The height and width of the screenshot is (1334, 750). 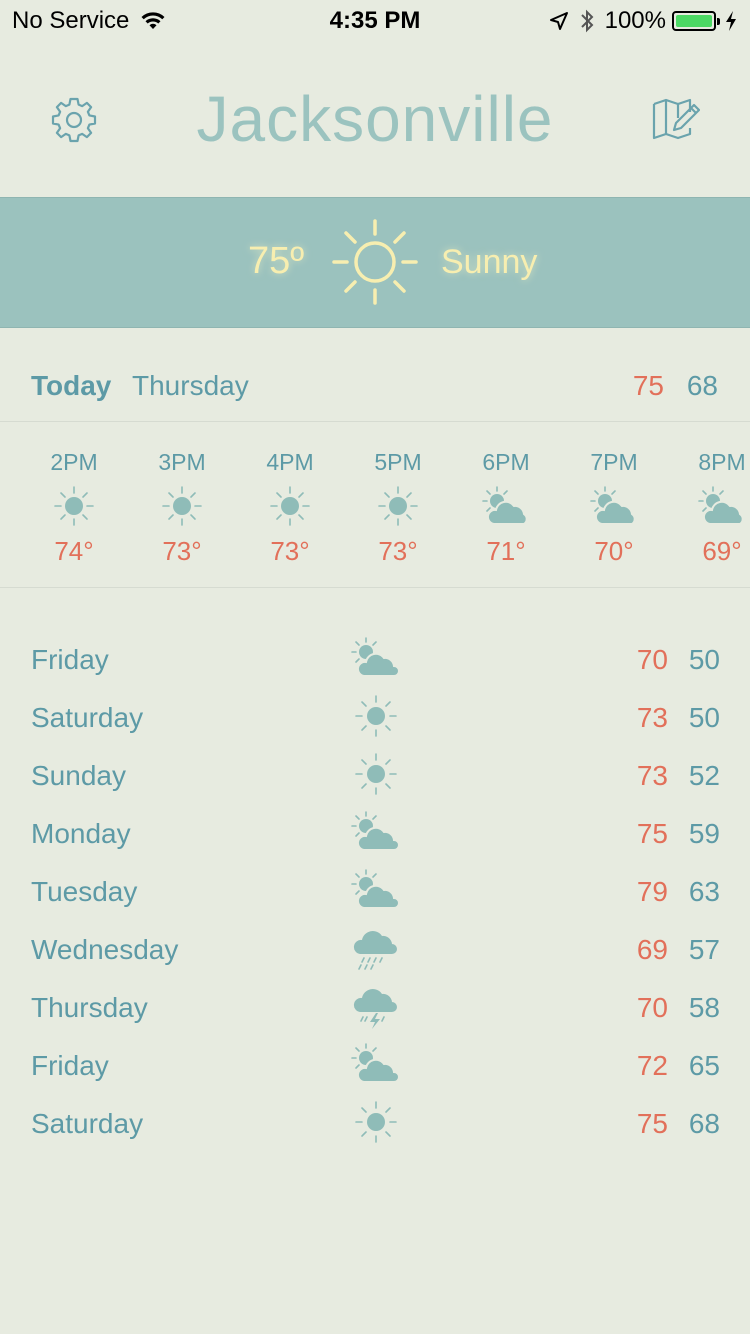 I want to click on thunderstorm-icon, so click(x=375, y=1009).